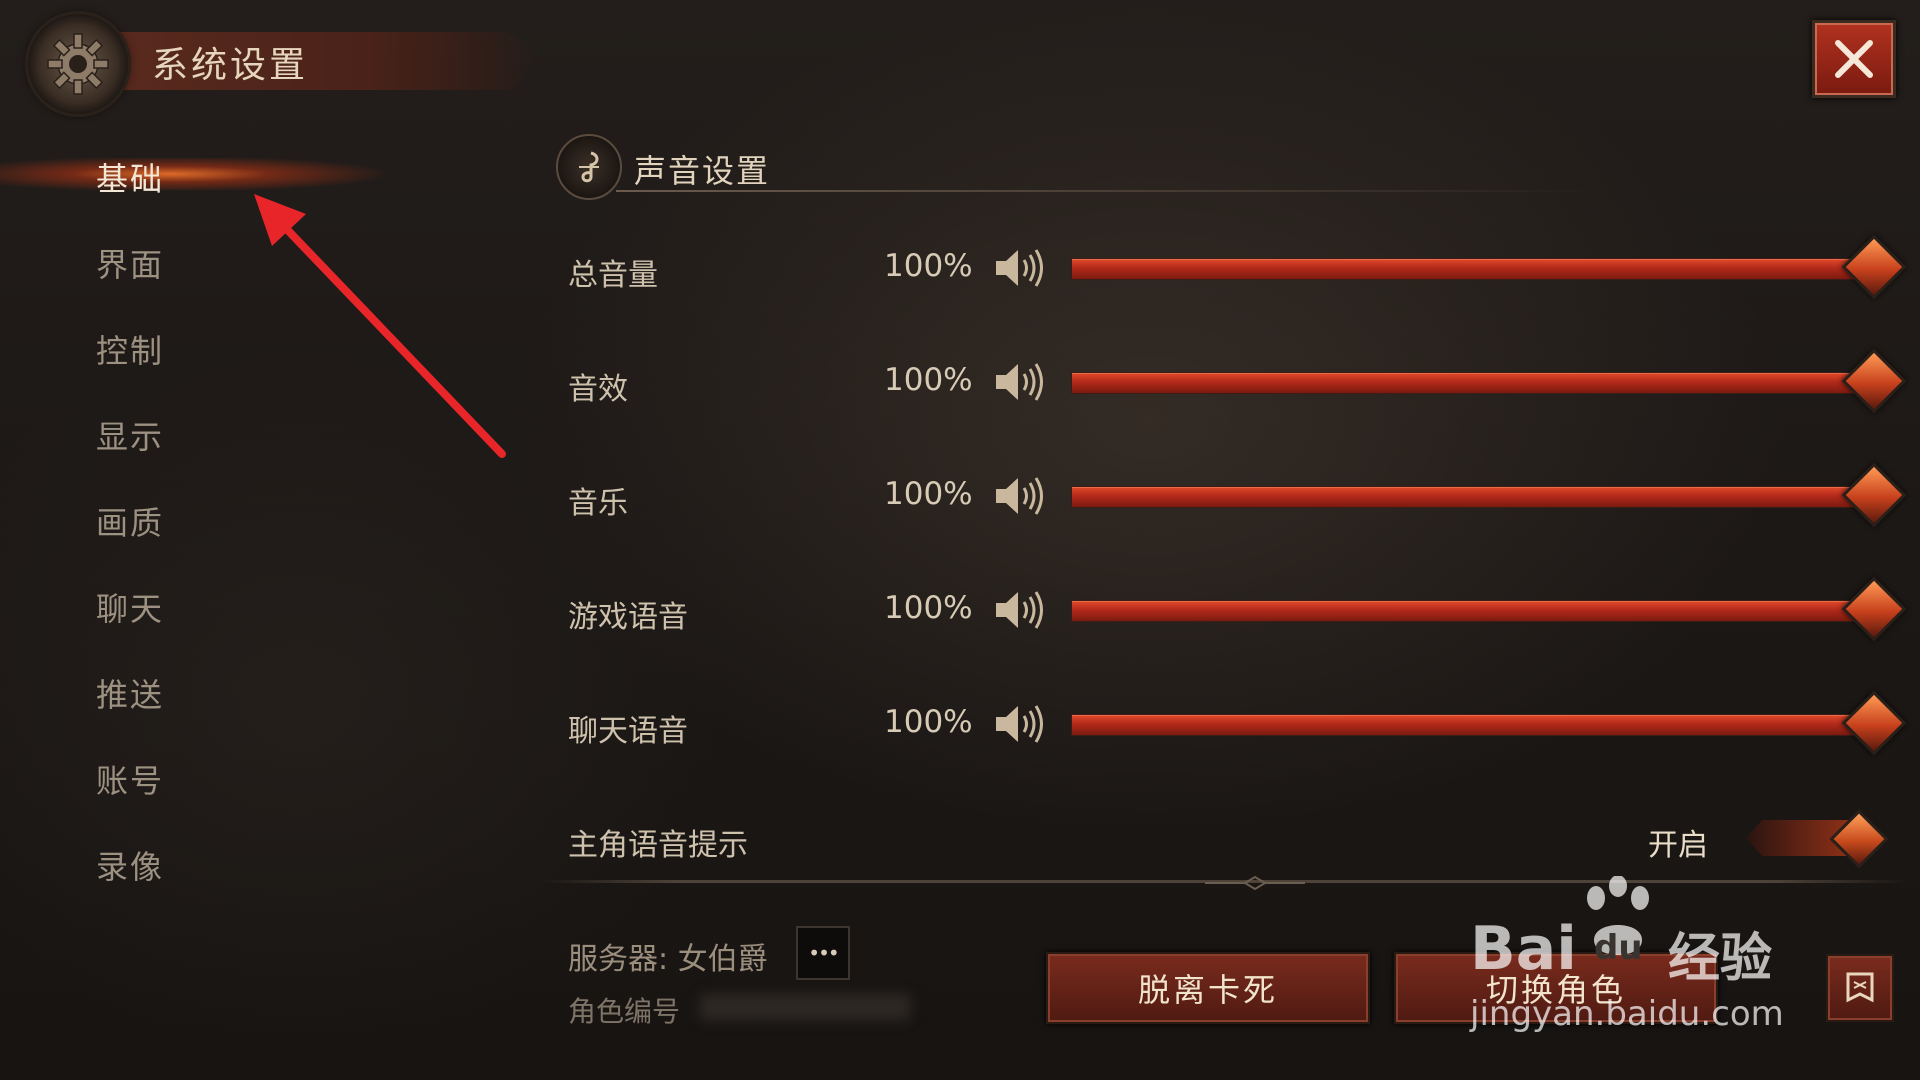  I want to click on flag-button, so click(1860, 988).